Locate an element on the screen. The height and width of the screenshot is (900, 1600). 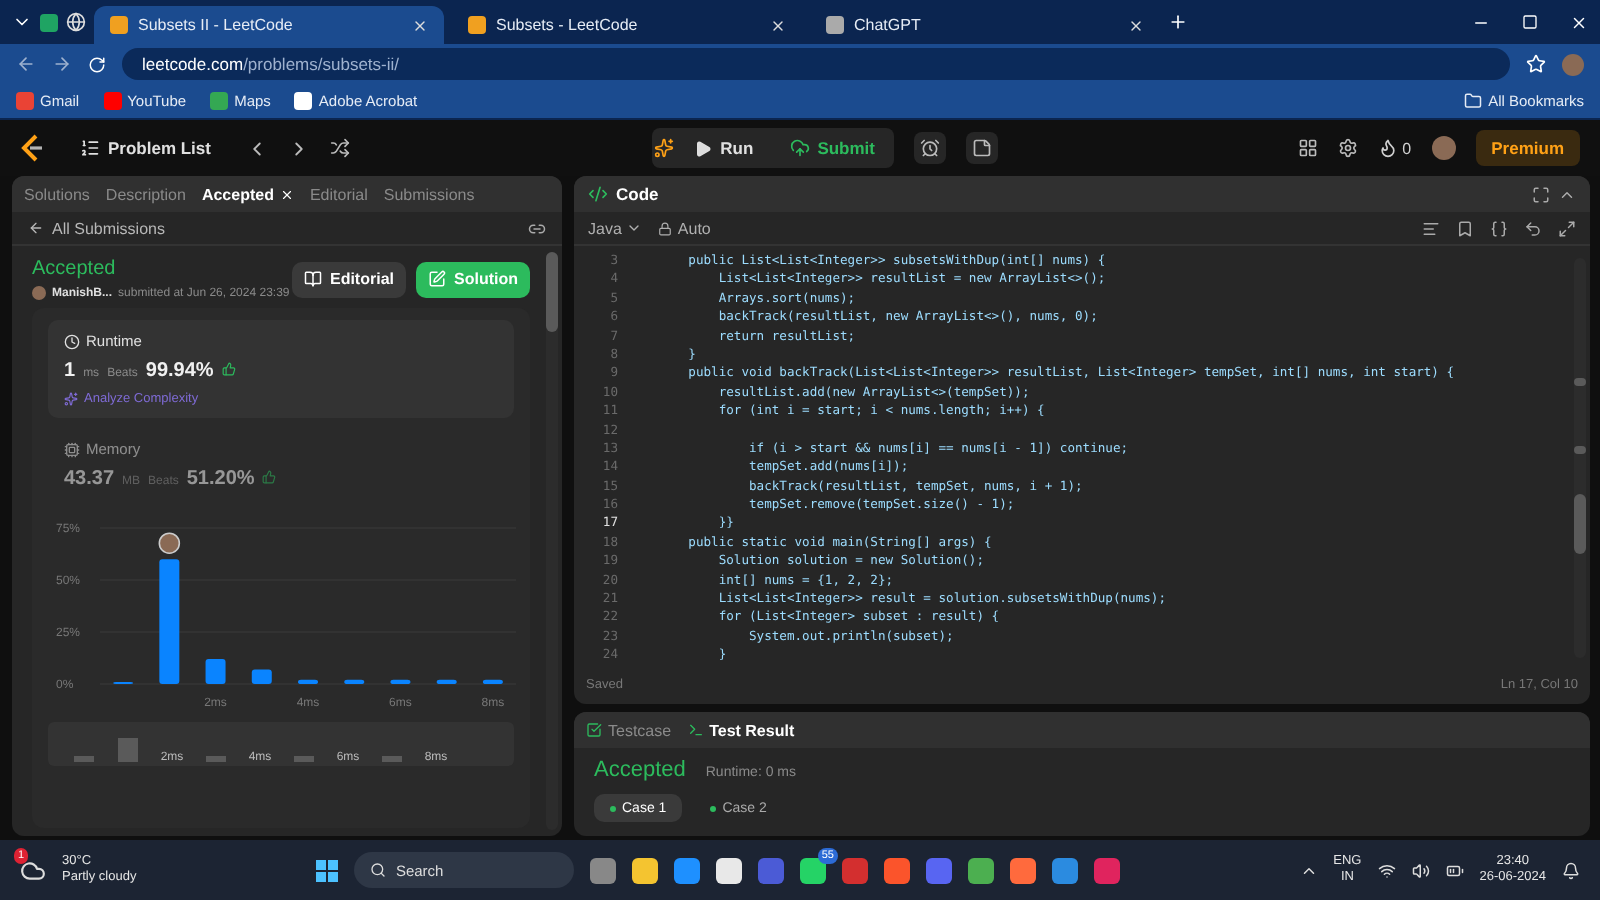
run-button: Run is located at coordinates (724, 148).